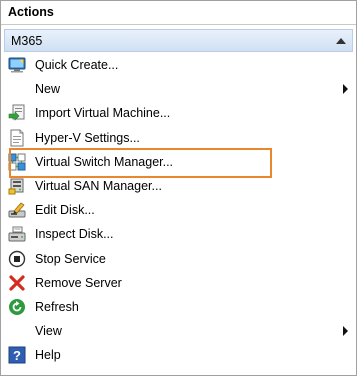 This screenshot has width=357, height=376. I want to click on refresh-icon, so click(17, 307).